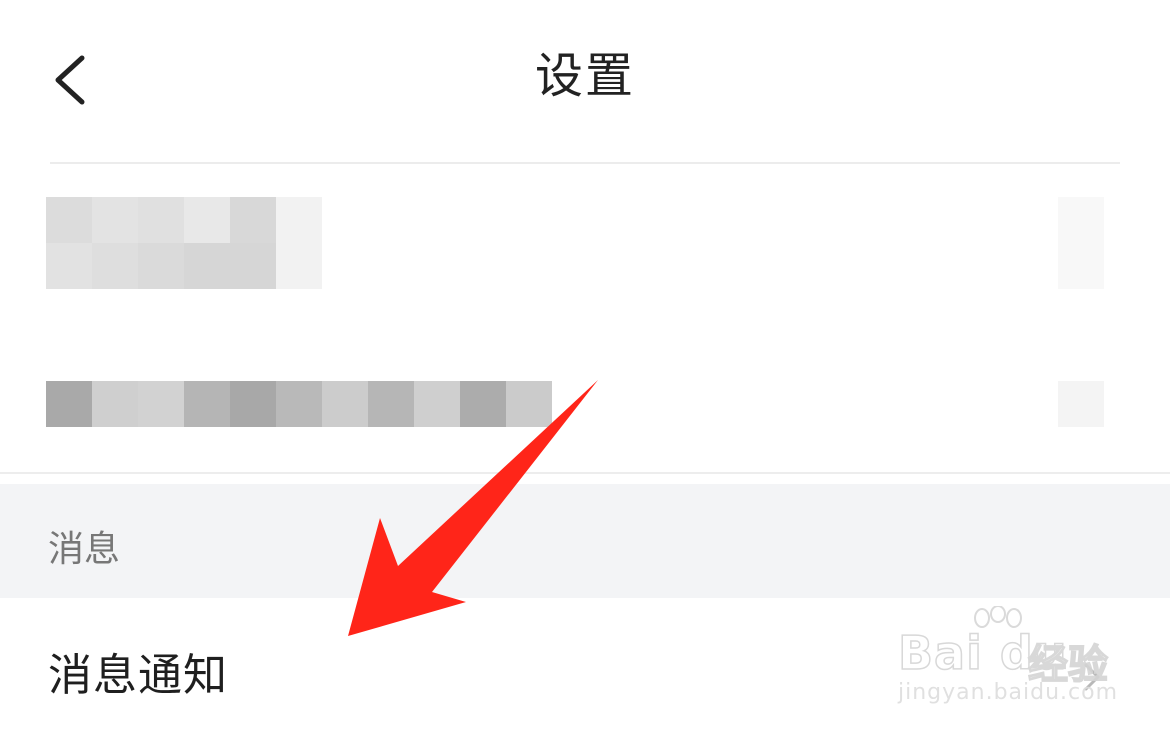 Image resolution: width=1170 pixels, height=734 pixels. I want to click on redacted-account-row-top, so click(184, 220).